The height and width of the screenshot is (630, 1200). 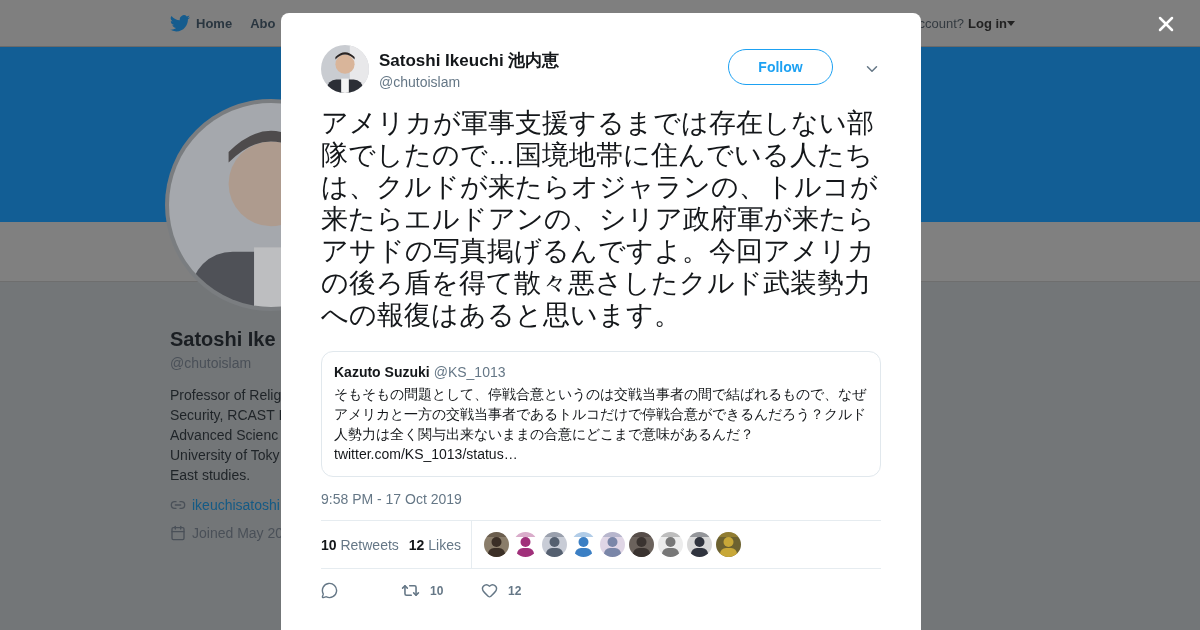 I want to click on author-handle: @chutoislam, so click(x=420, y=81).